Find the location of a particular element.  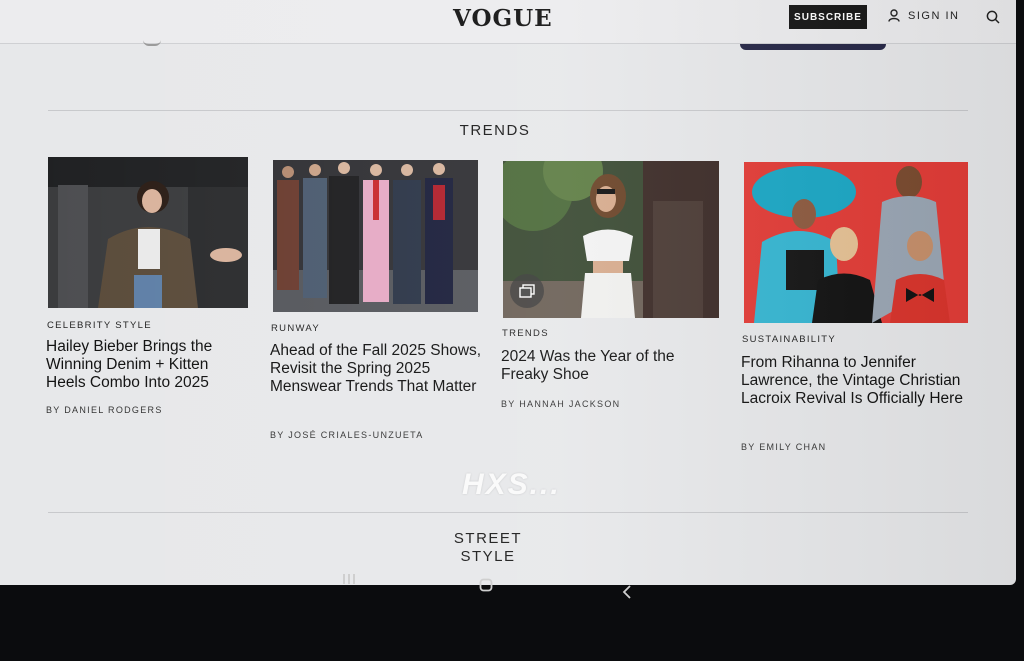

sign-in-link: SIGN IN is located at coordinates (923, 15).